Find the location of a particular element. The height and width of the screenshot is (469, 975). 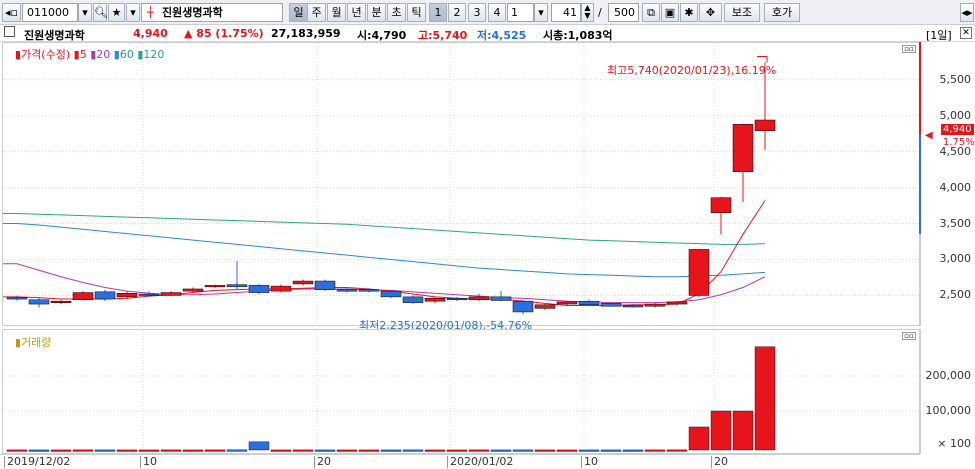

period-button-5: 초 is located at coordinates (396, 12).